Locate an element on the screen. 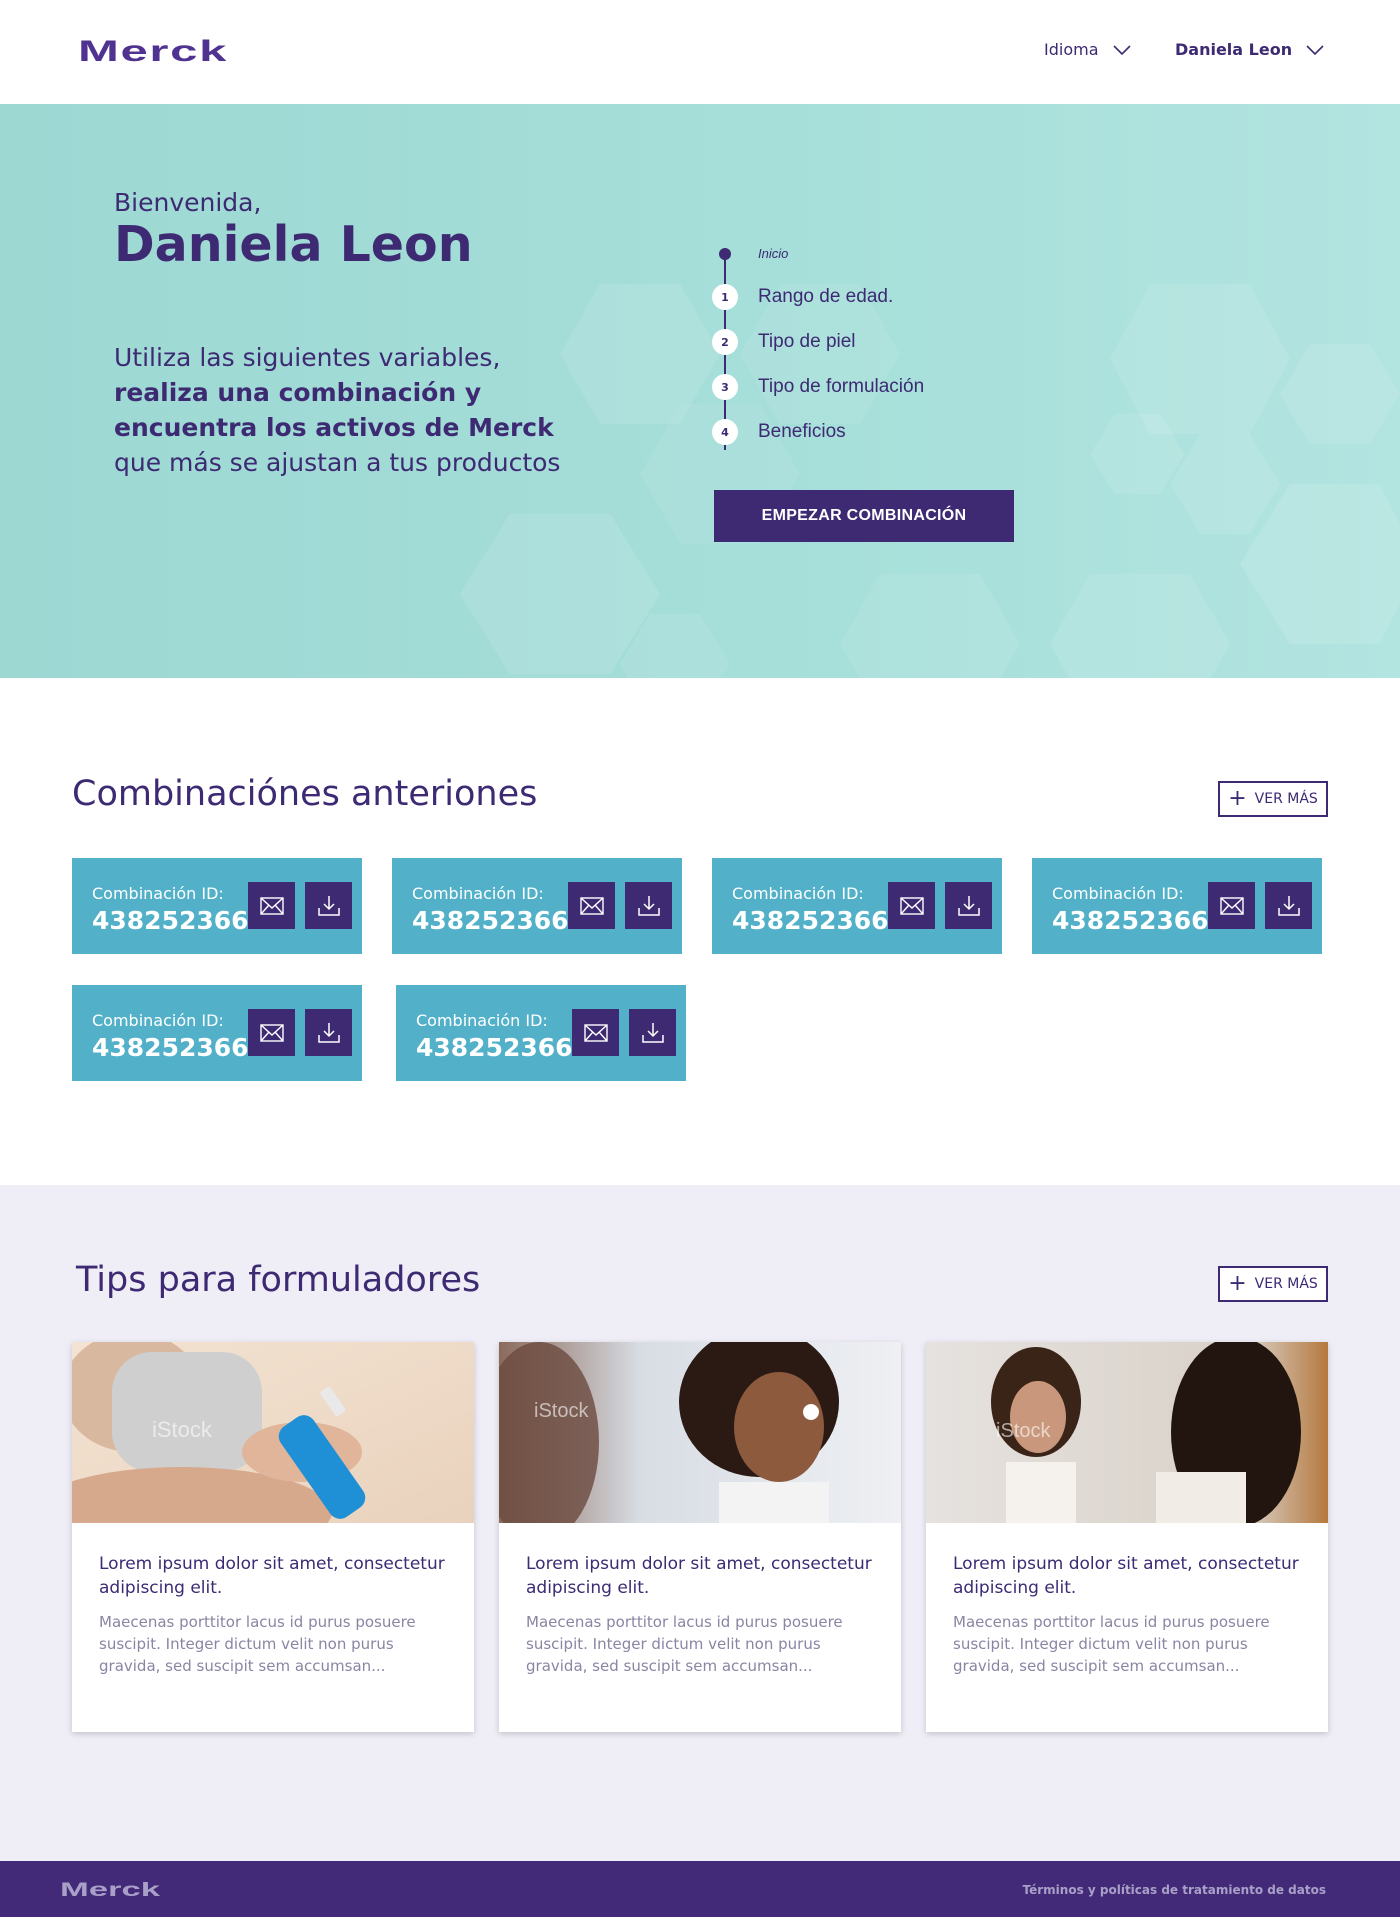 The height and width of the screenshot is (1917, 1400). welcome-greeting: Bienvenida, is located at coordinates (188, 202).